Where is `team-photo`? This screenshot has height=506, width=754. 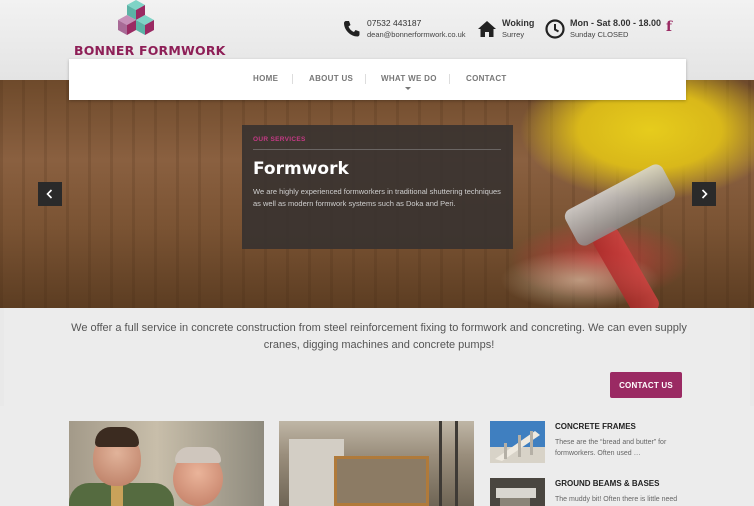 team-photo is located at coordinates (166, 463).